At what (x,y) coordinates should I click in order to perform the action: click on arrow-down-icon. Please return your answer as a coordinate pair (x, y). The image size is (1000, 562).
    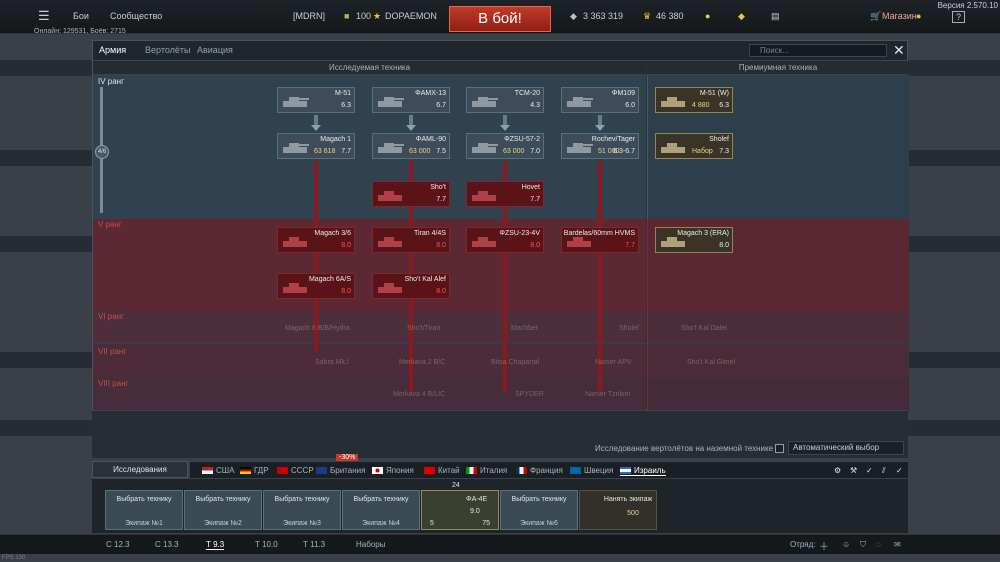
    Looking at the image, I should click on (316, 128).